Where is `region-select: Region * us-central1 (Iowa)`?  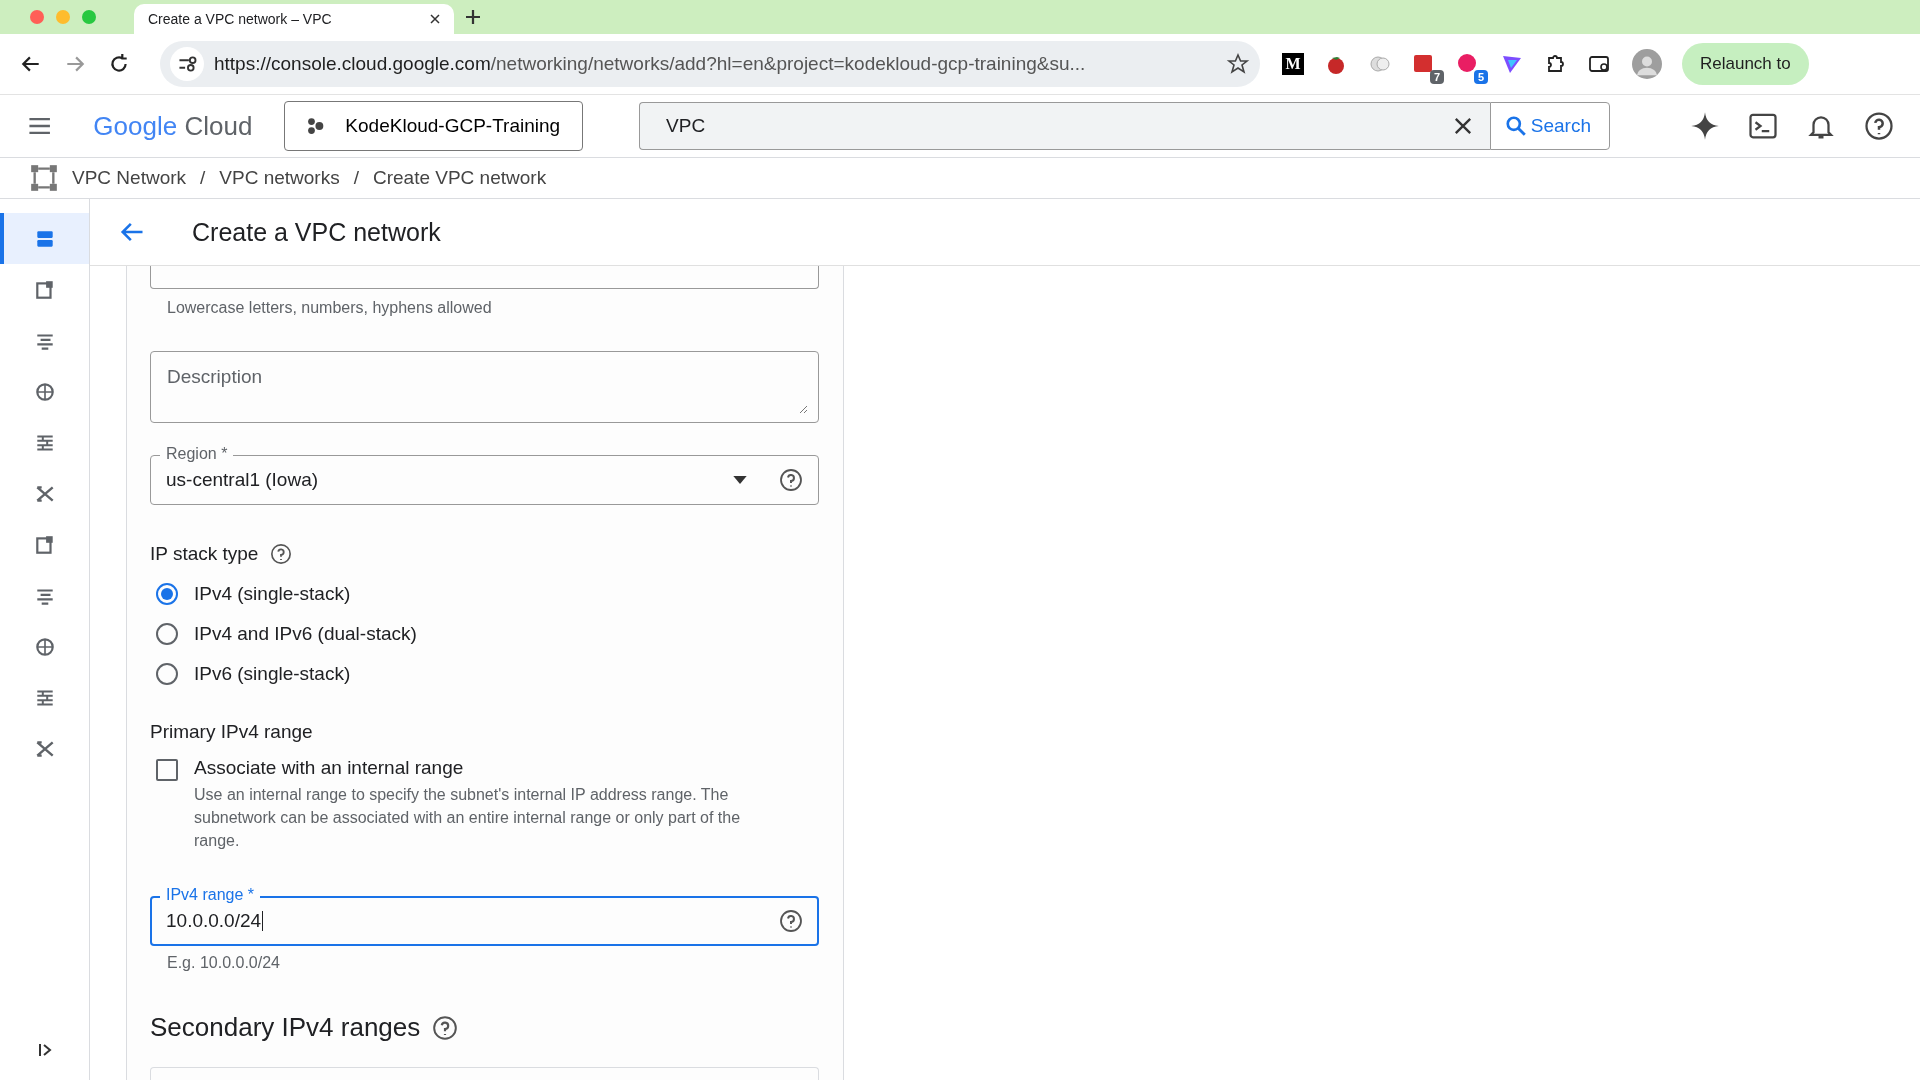
region-select: Region * us-central1 (Iowa) is located at coordinates (484, 475).